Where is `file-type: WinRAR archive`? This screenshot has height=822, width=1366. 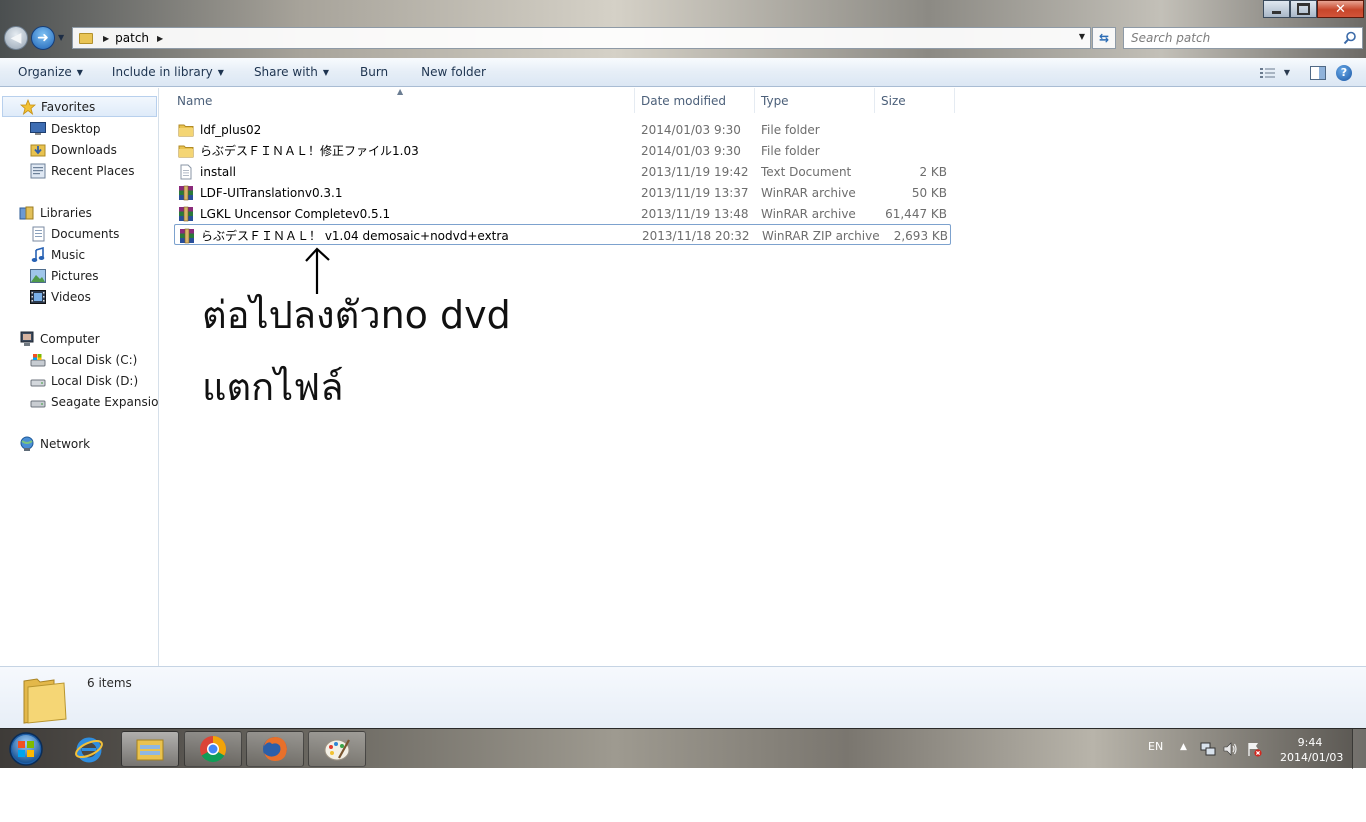 file-type: WinRAR archive is located at coordinates (808, 192).